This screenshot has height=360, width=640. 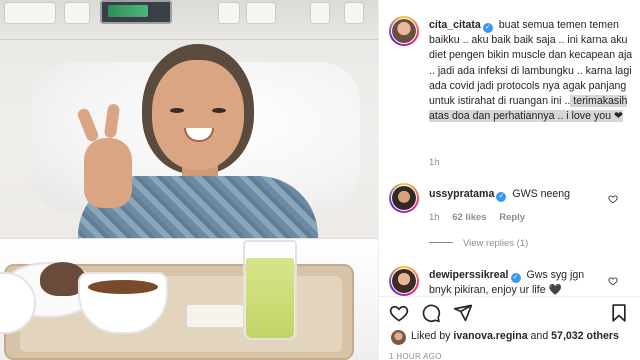 I want to click on post-time: 1h, so click(x=434, y=162).